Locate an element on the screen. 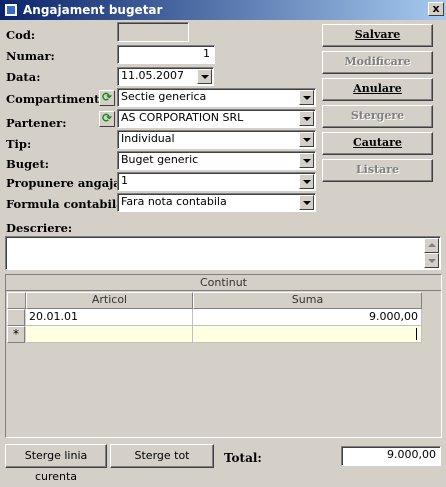  table-cell-articol: 20.01.01 is located at coordinates (109, 317).